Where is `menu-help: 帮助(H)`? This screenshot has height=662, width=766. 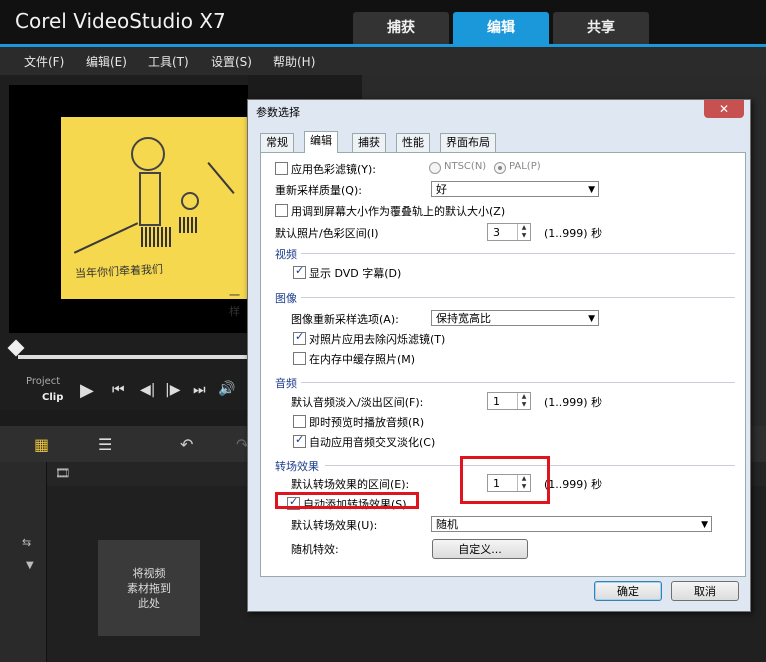 menu-help: 帮助(H) is located at coordinates (294, 61).